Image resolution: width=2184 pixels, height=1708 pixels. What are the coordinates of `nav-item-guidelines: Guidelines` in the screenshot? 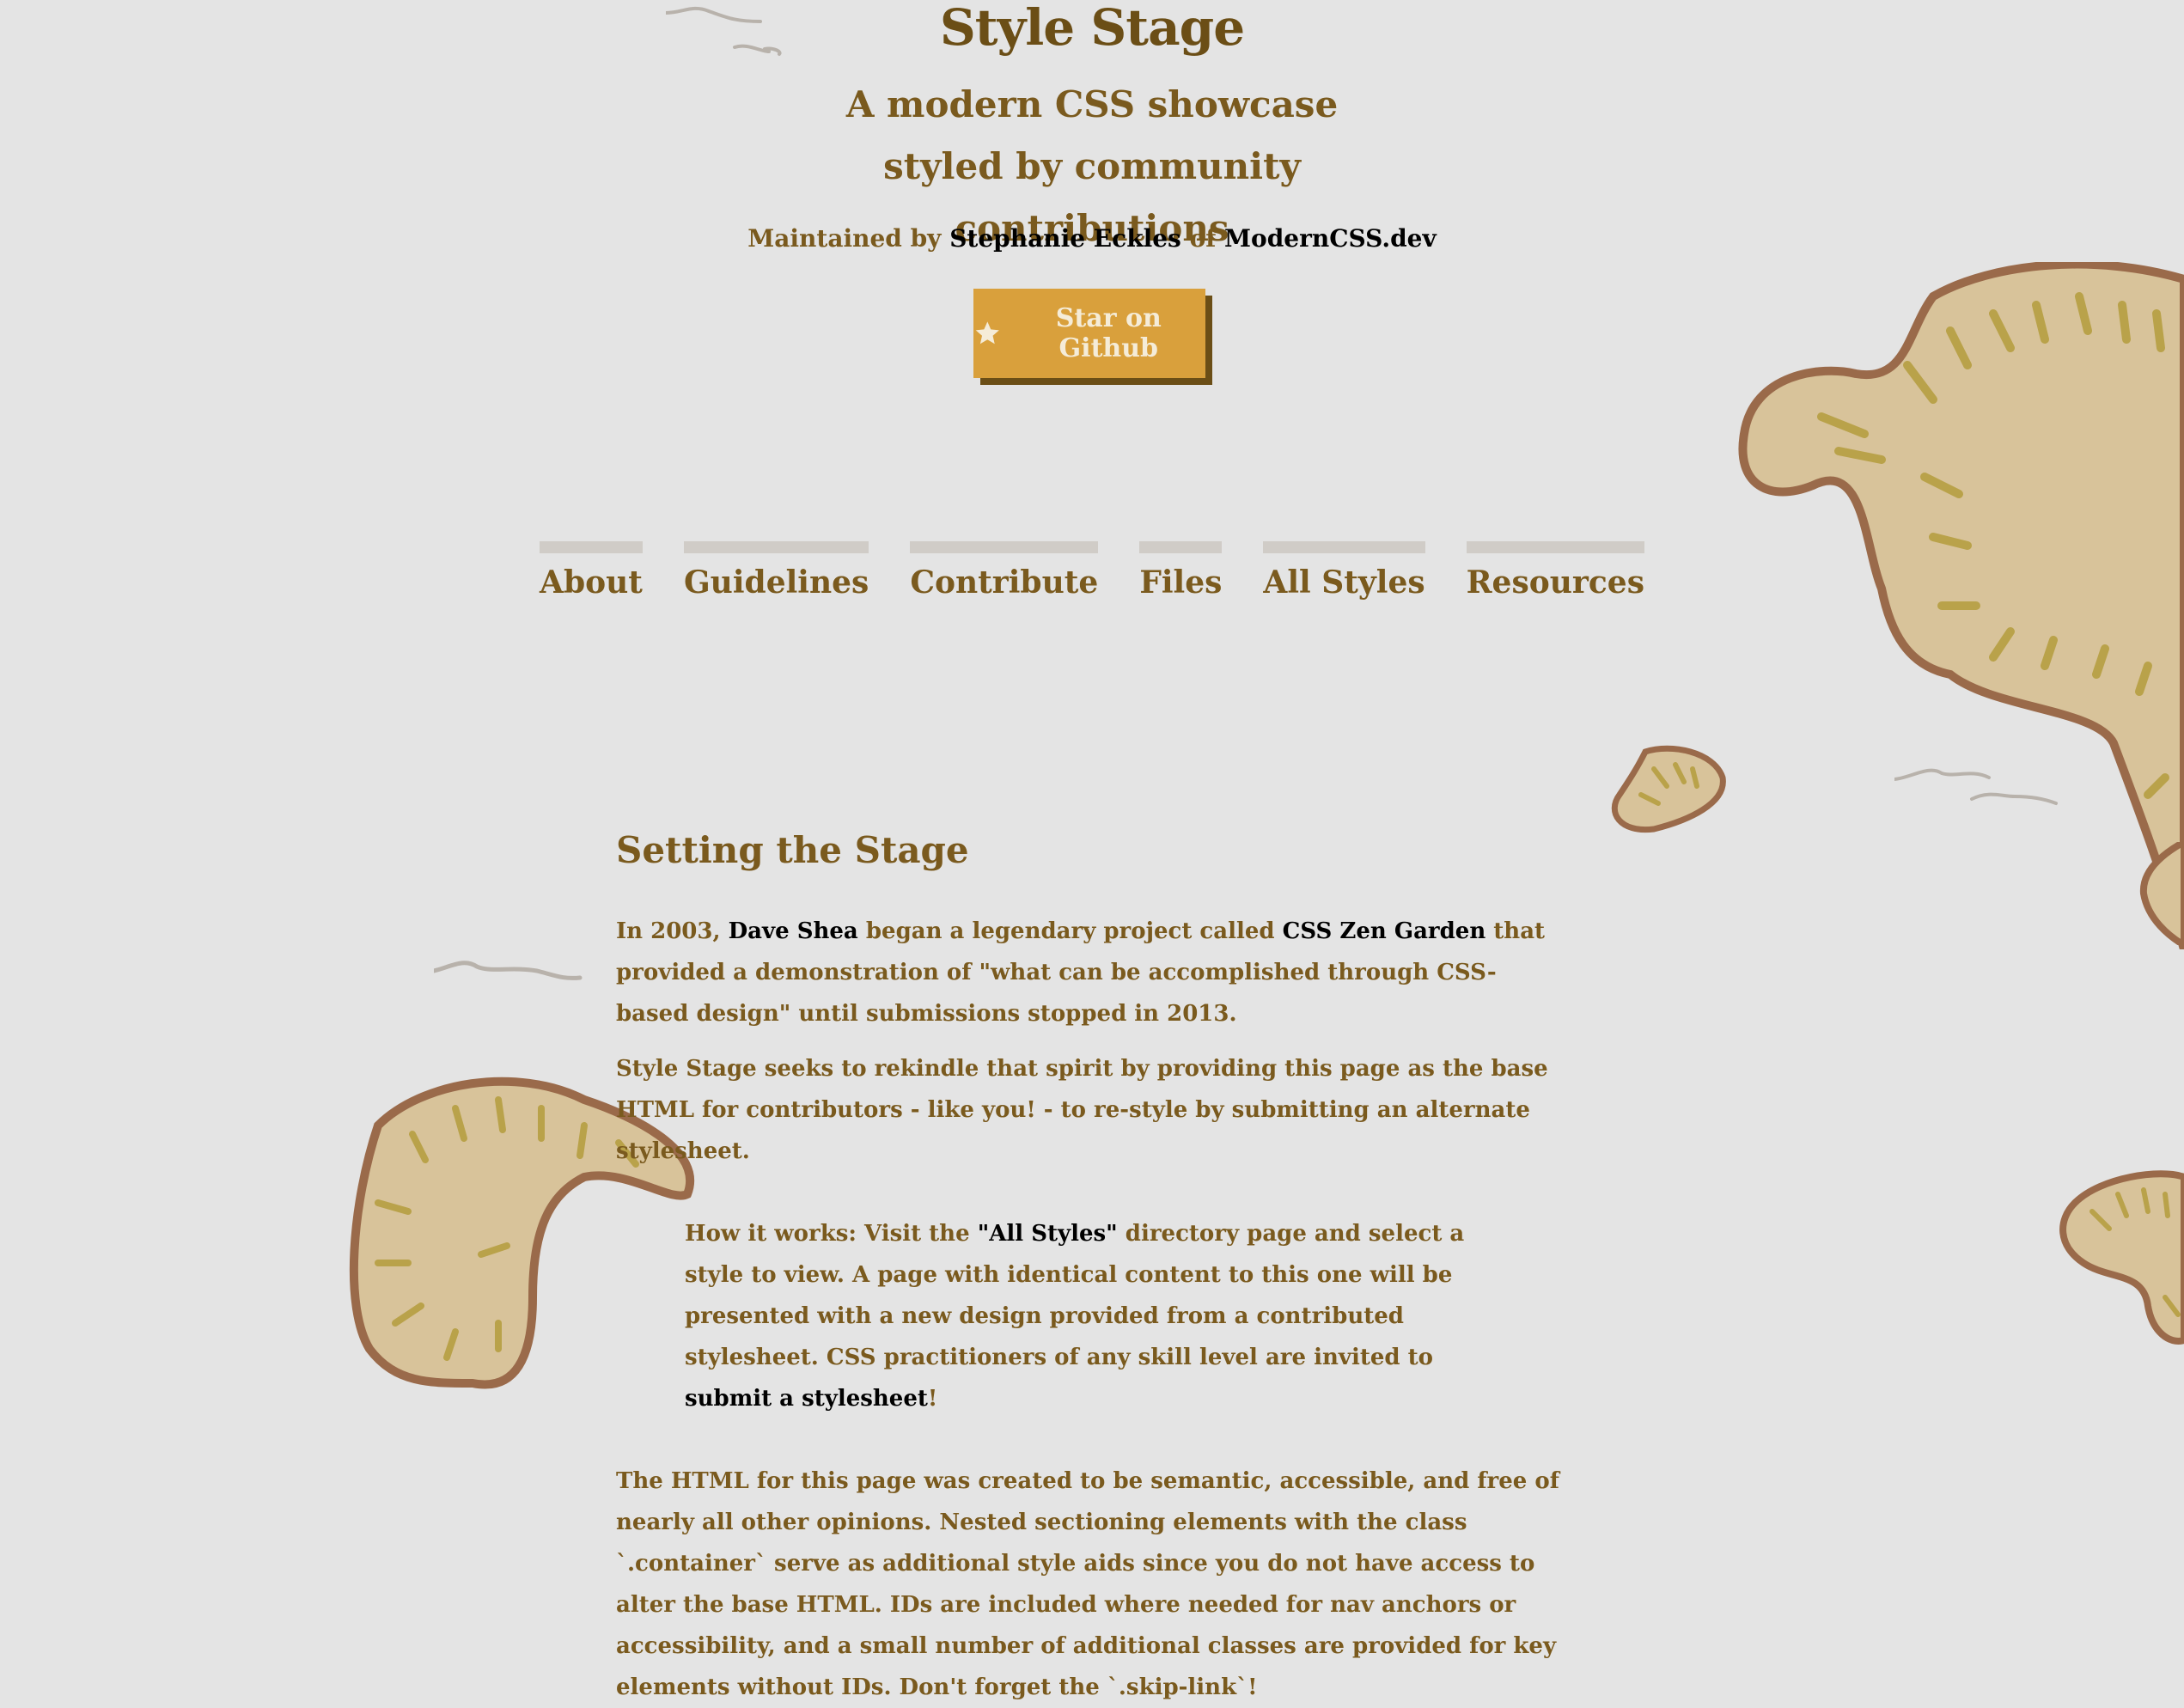 It's located at (776, 572).